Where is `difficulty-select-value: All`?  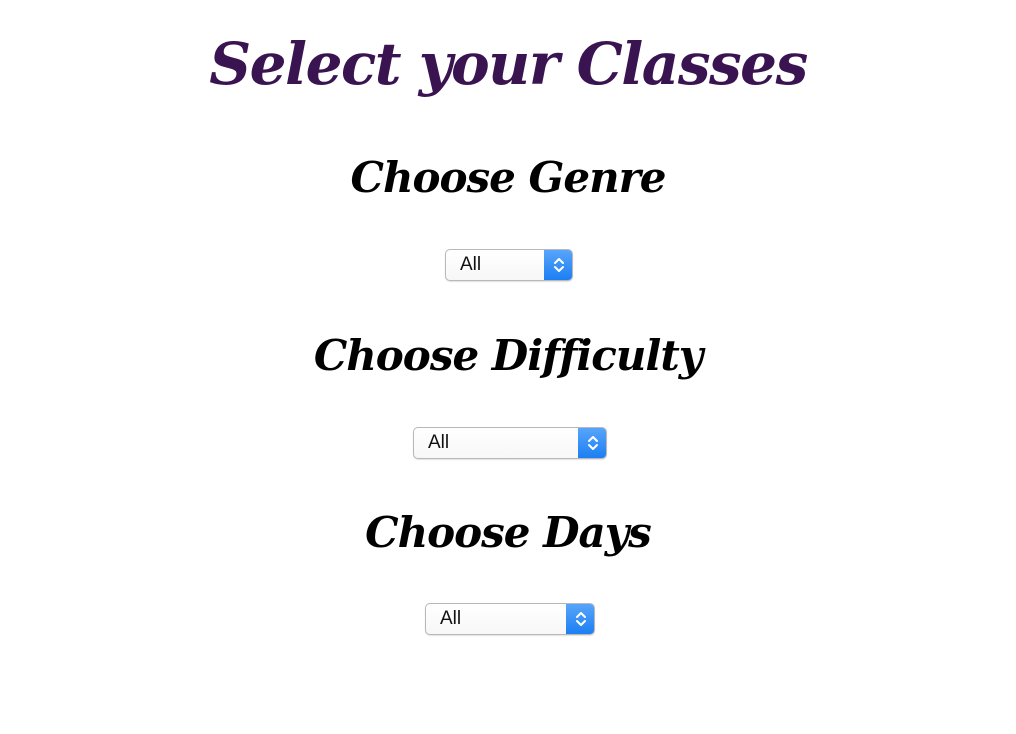 difficulty-select-value: All is located at coordinates (439, 442).